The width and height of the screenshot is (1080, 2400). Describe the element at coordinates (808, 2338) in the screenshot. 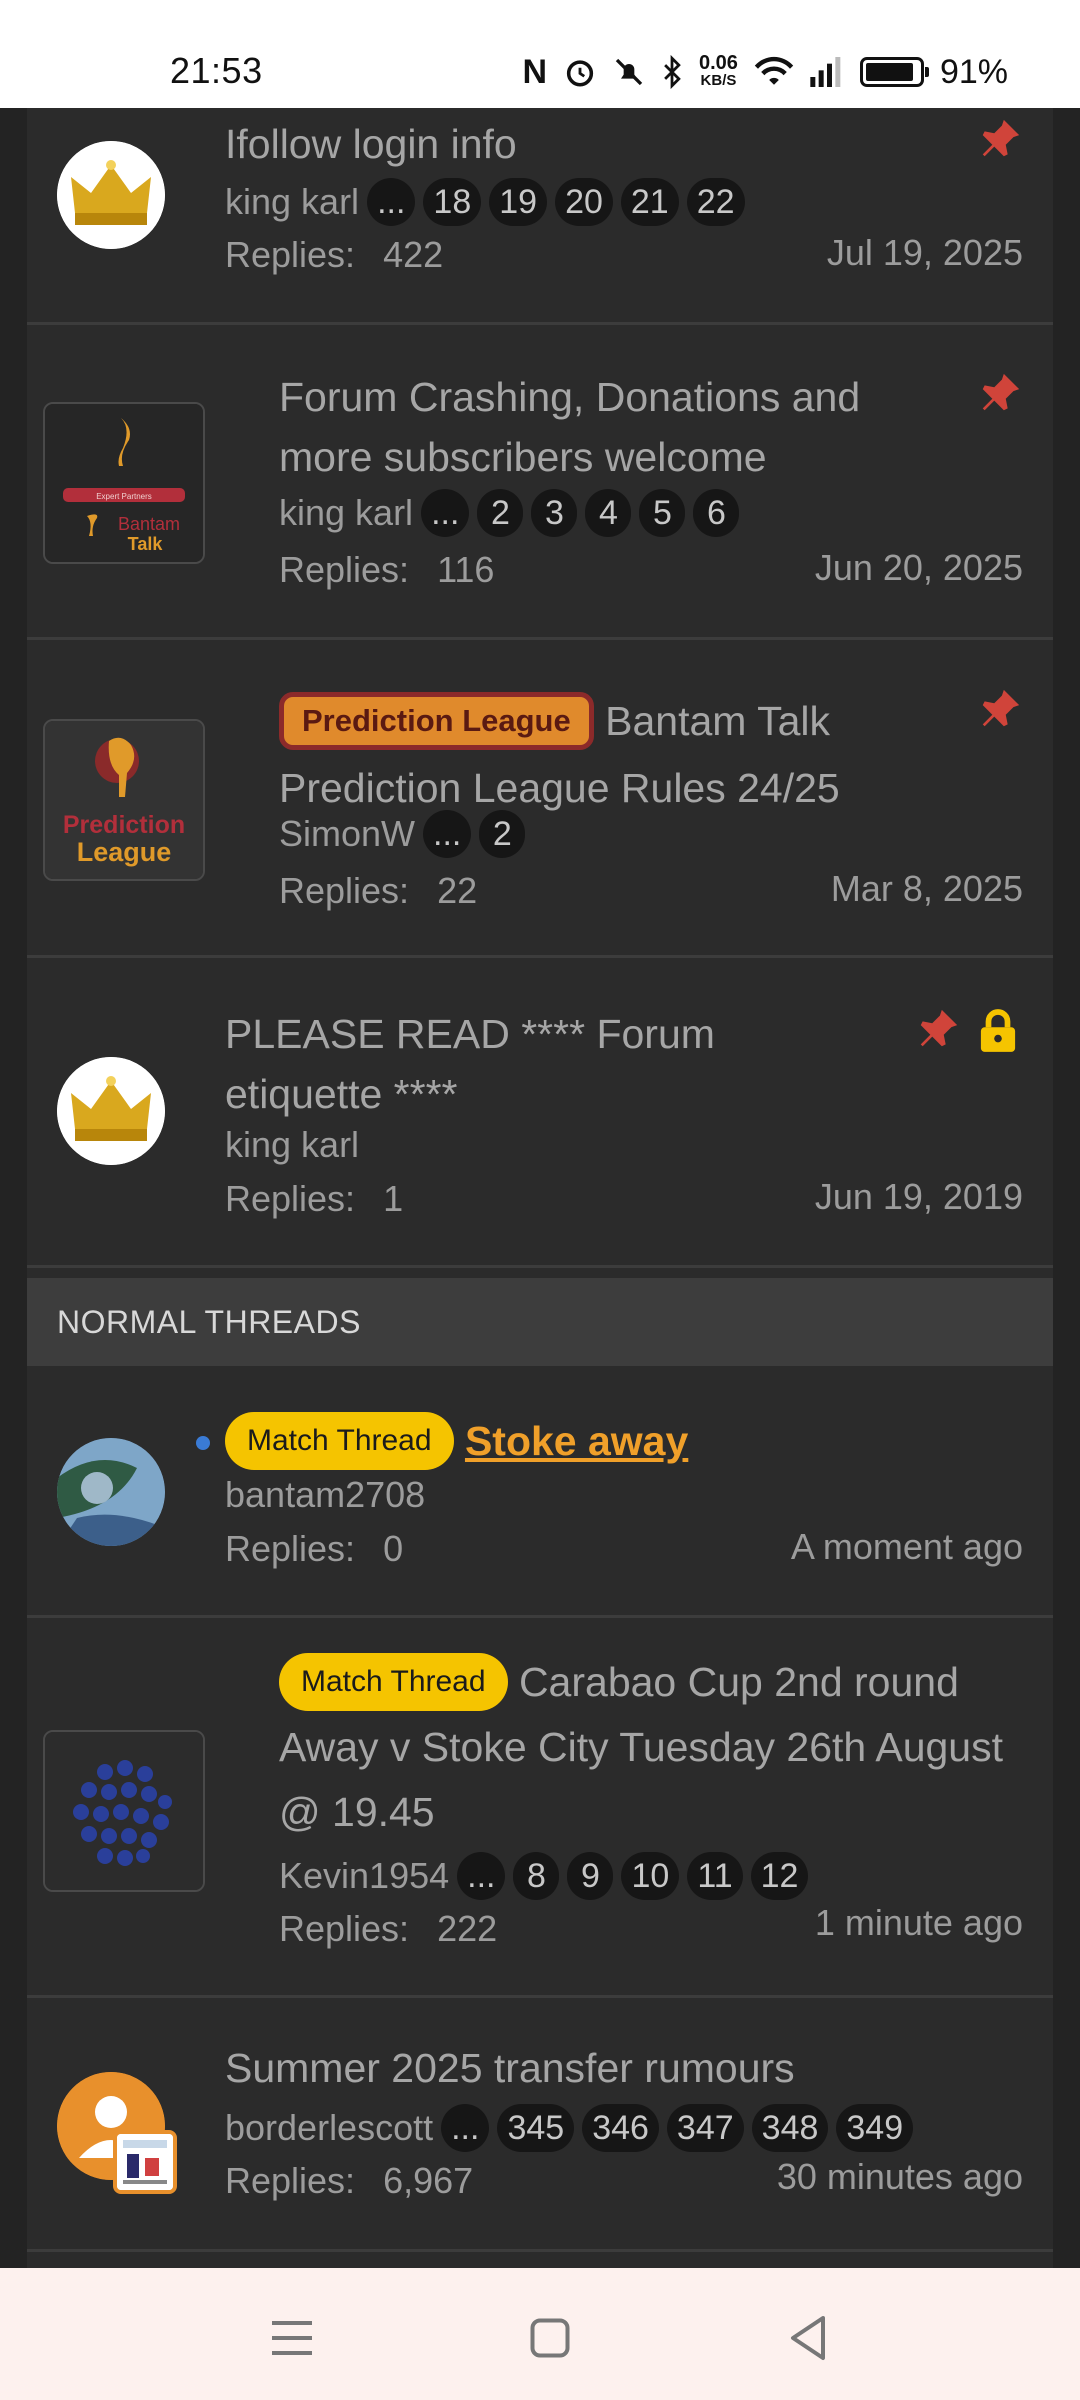

I see `back-icon` at that location.